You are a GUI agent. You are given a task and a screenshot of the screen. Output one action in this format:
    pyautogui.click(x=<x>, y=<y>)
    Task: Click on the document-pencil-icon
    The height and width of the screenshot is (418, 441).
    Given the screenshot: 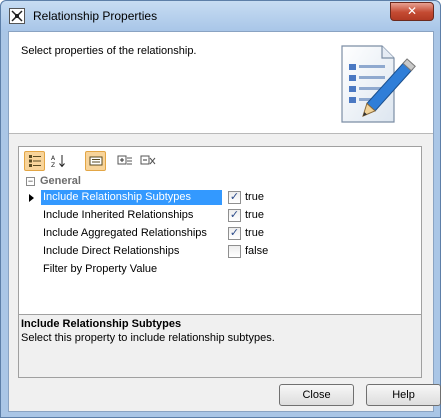 What is the action you would take?
    pyautogui.click(x=376, y=86)
    